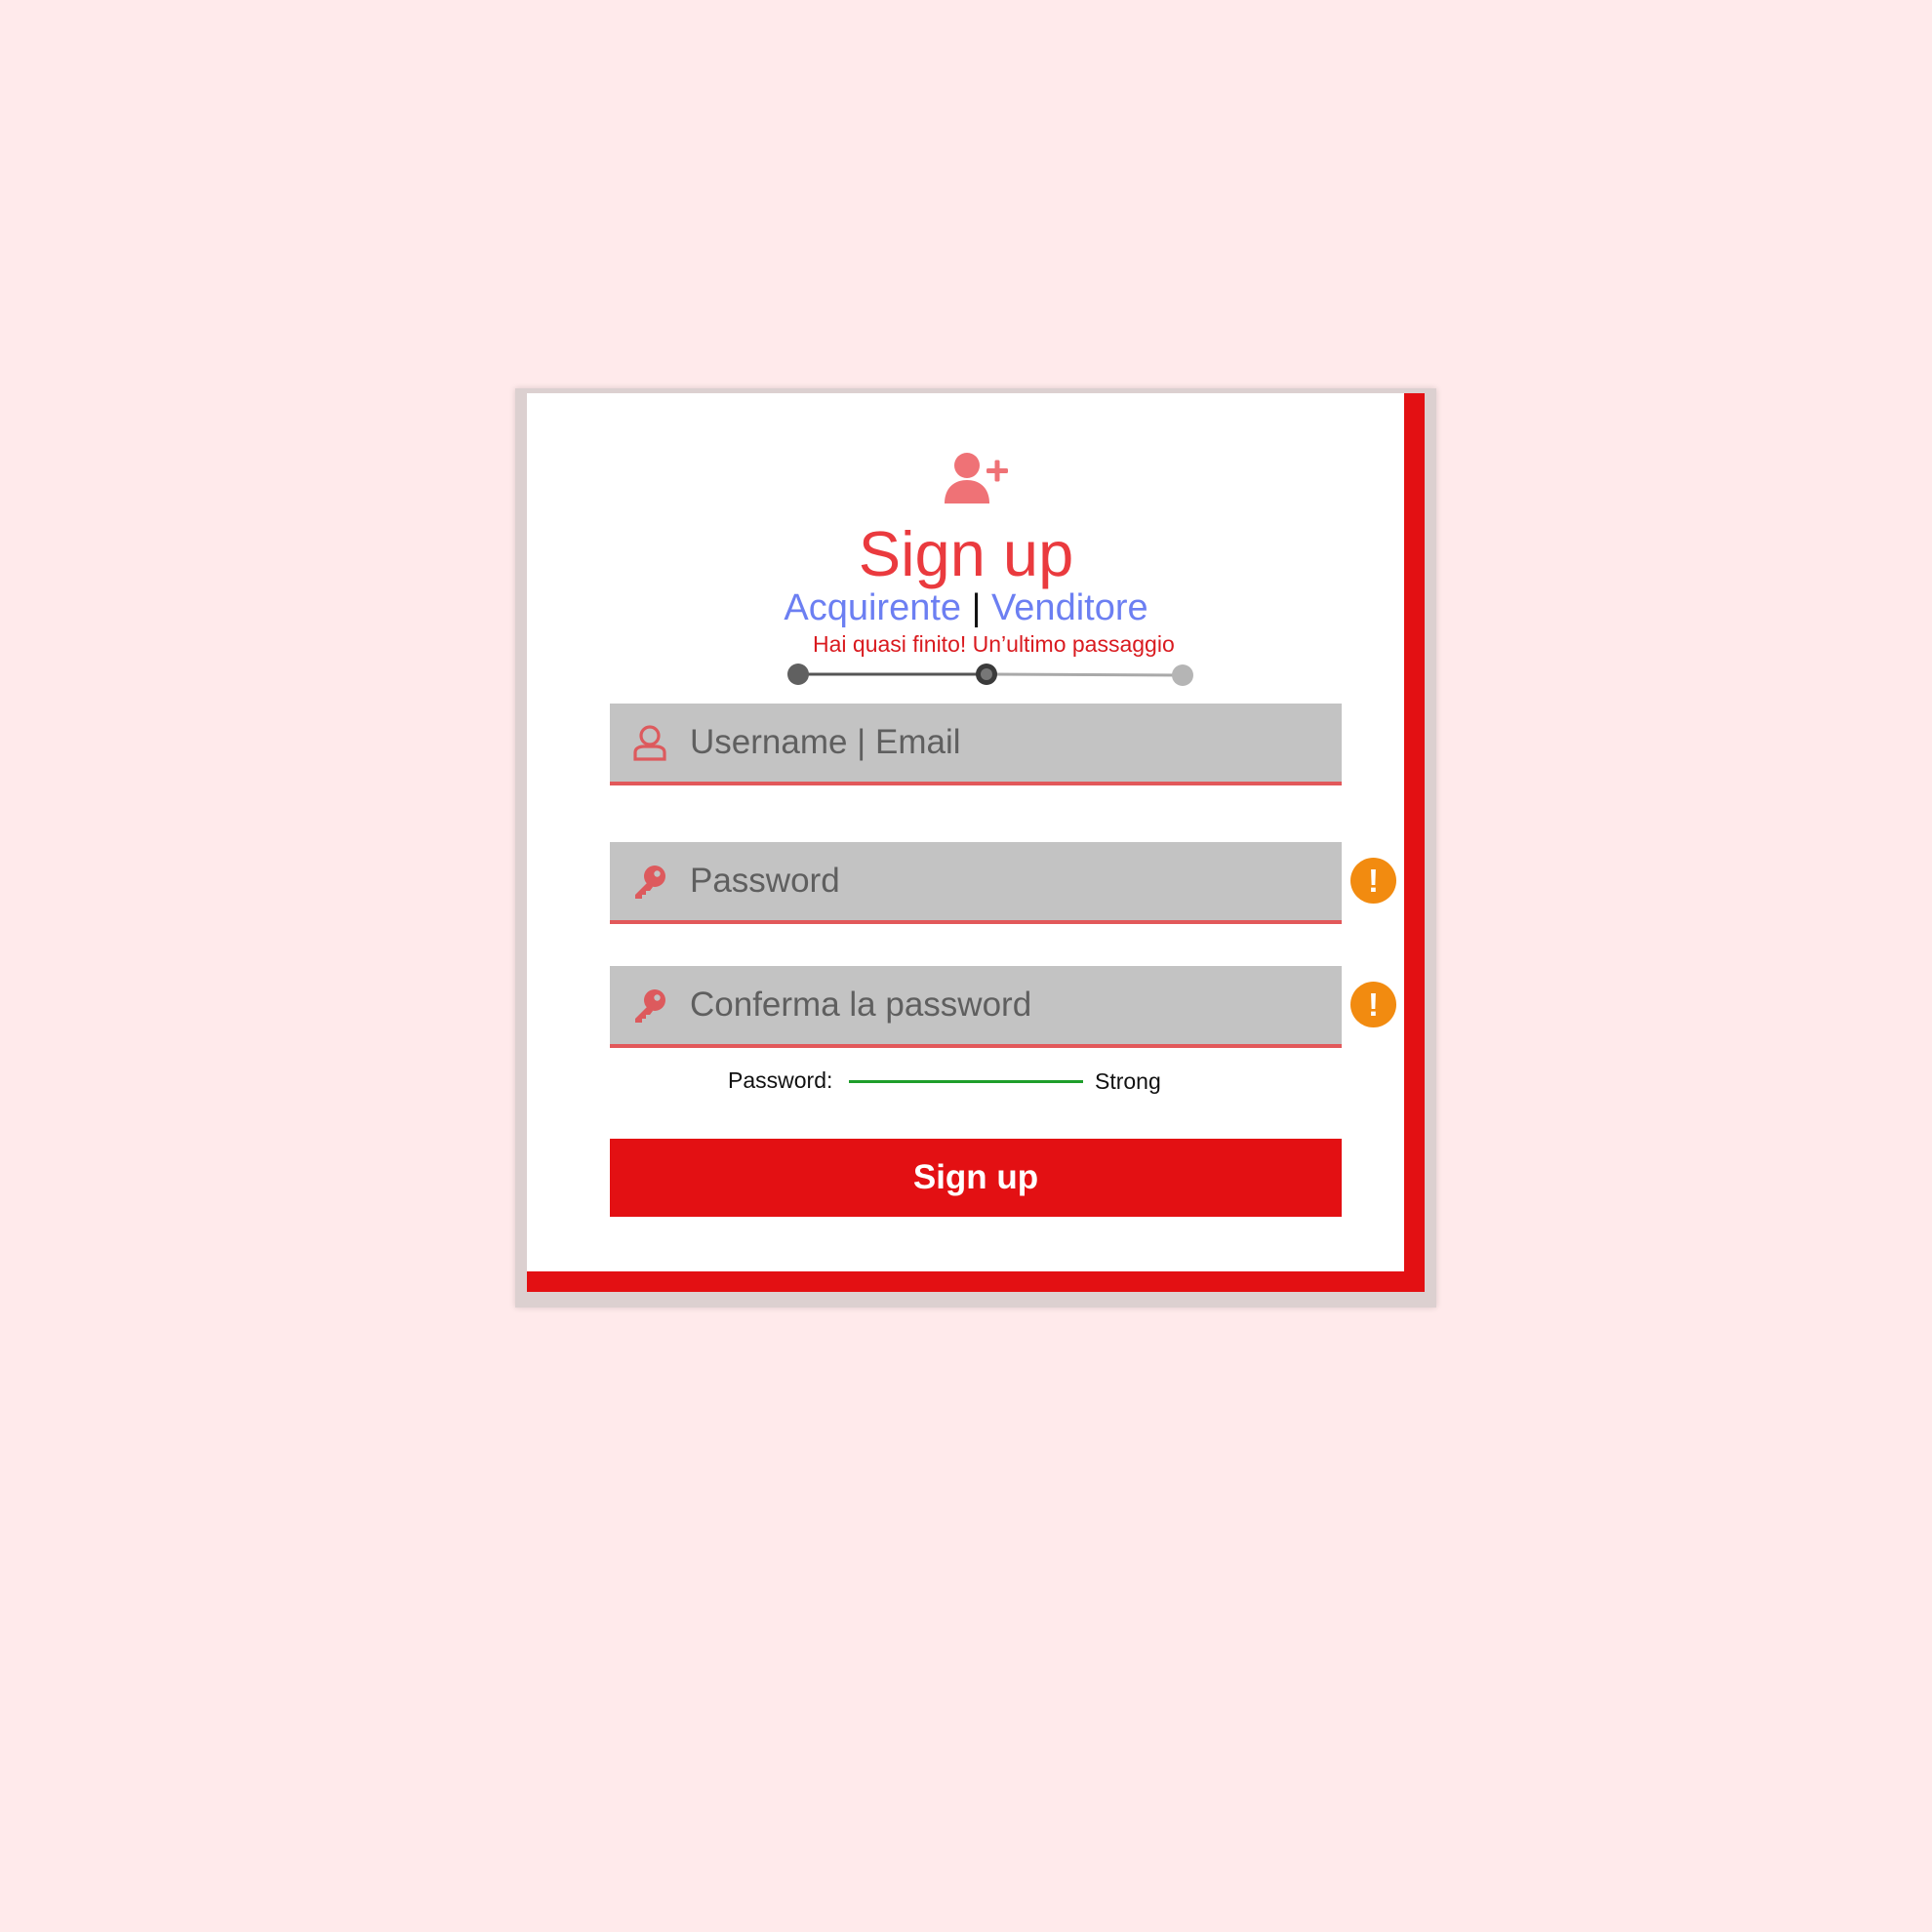 This screenshot has height=1932, width=1932. I want to click on strength-label: Password:, so click(780, 1080).